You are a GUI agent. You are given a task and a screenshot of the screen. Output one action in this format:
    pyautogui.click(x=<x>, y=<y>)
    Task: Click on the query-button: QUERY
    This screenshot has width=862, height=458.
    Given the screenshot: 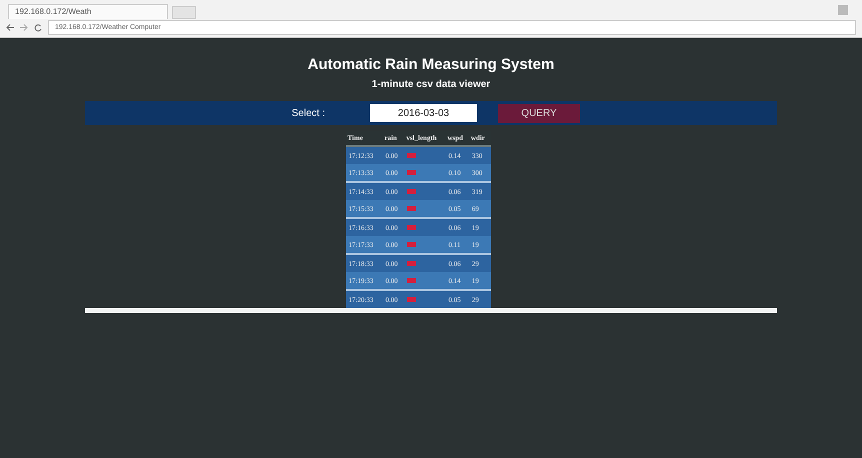 What is the action you would take?
    pyautogui.click(x=539, y=113)
    